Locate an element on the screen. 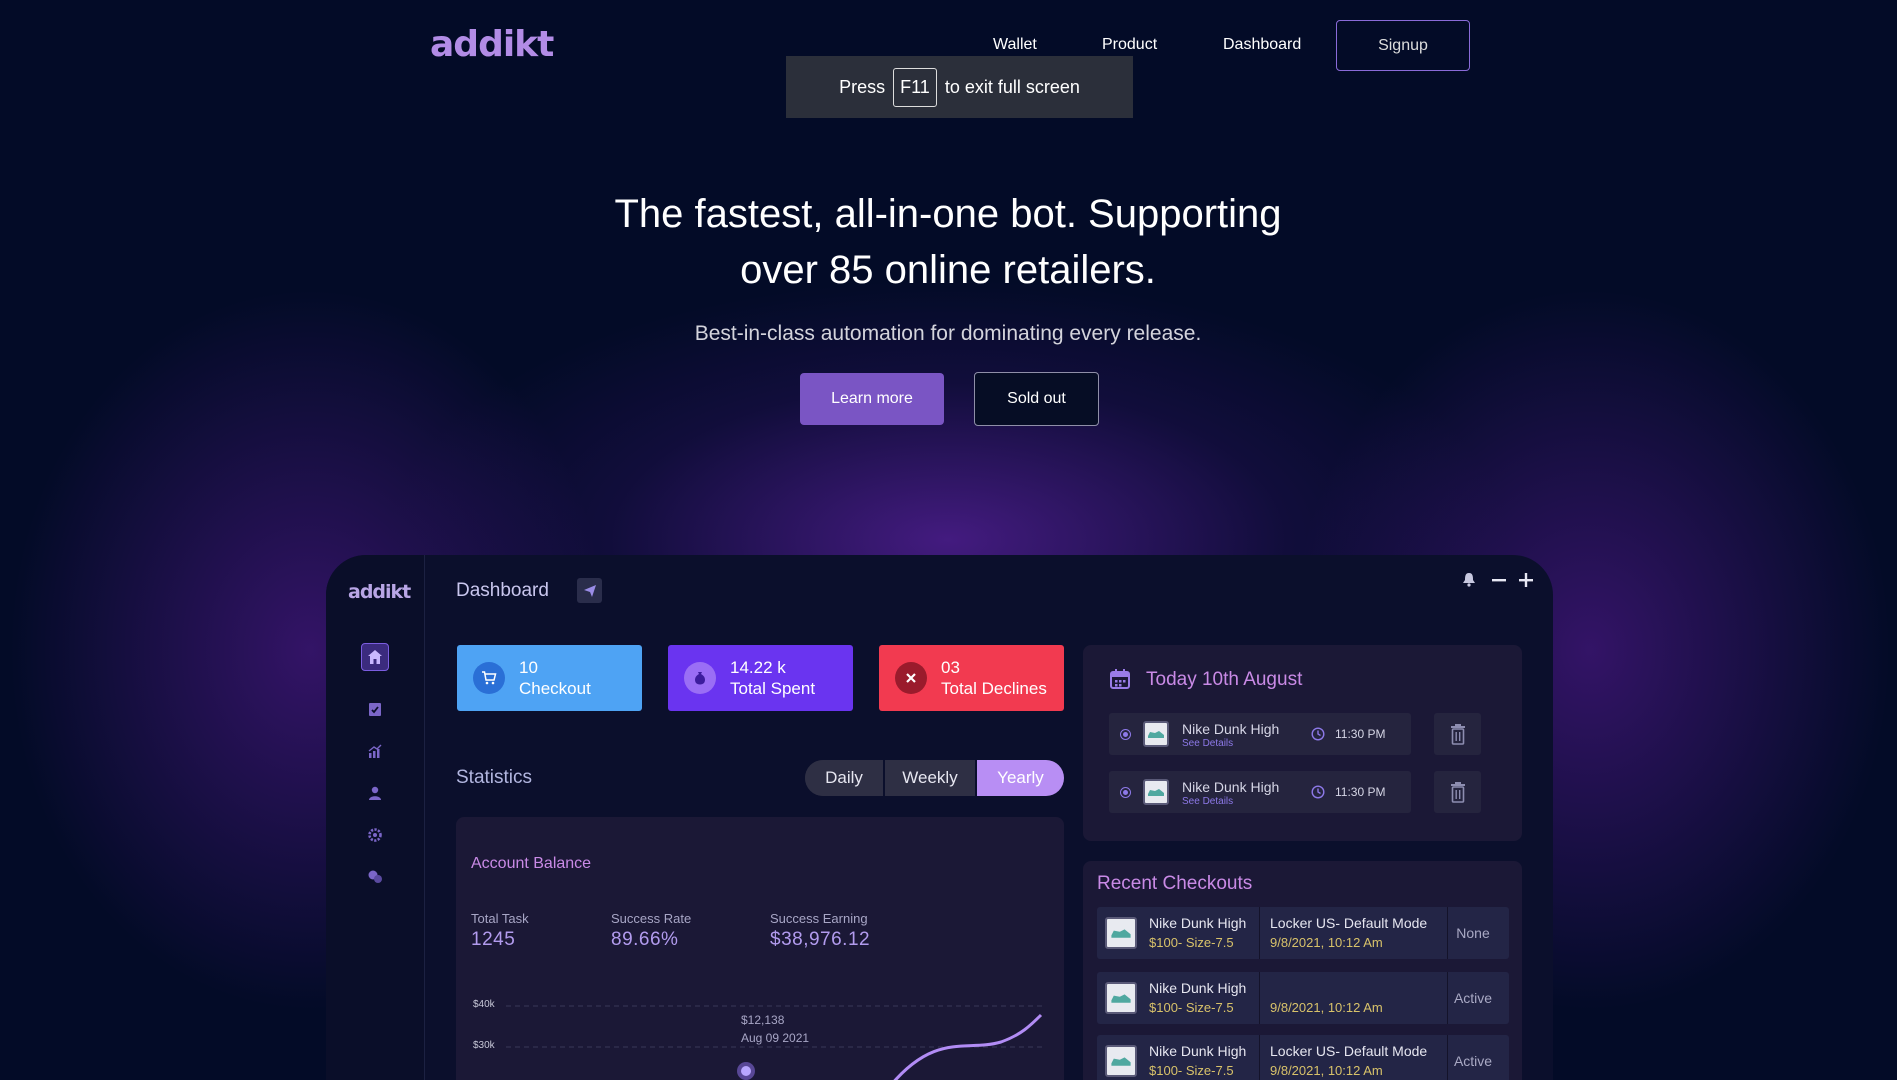 The image size is (1897, 1080). checkout-count: 10 is located at coordinates (528, 667).